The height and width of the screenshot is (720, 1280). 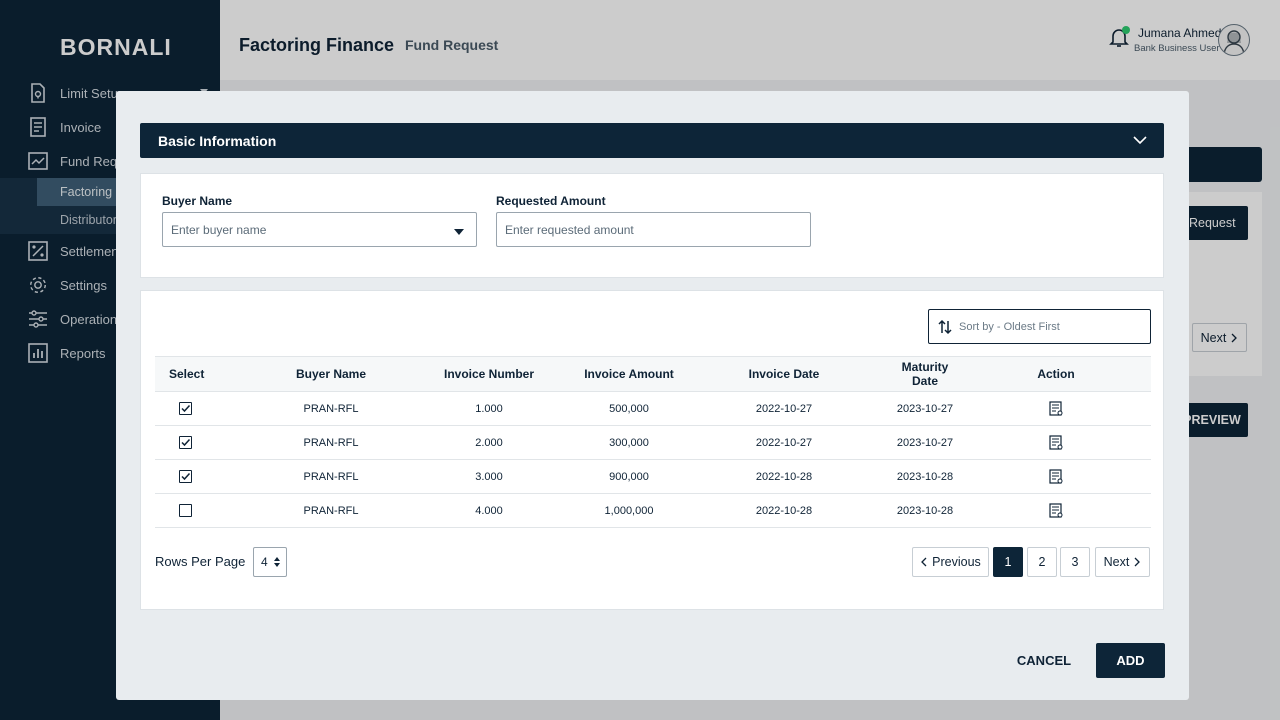 What do you see at coordinates (1116, 562) in the screenshot?
I see `next-label: Next` at bounding box center [1116, 562].